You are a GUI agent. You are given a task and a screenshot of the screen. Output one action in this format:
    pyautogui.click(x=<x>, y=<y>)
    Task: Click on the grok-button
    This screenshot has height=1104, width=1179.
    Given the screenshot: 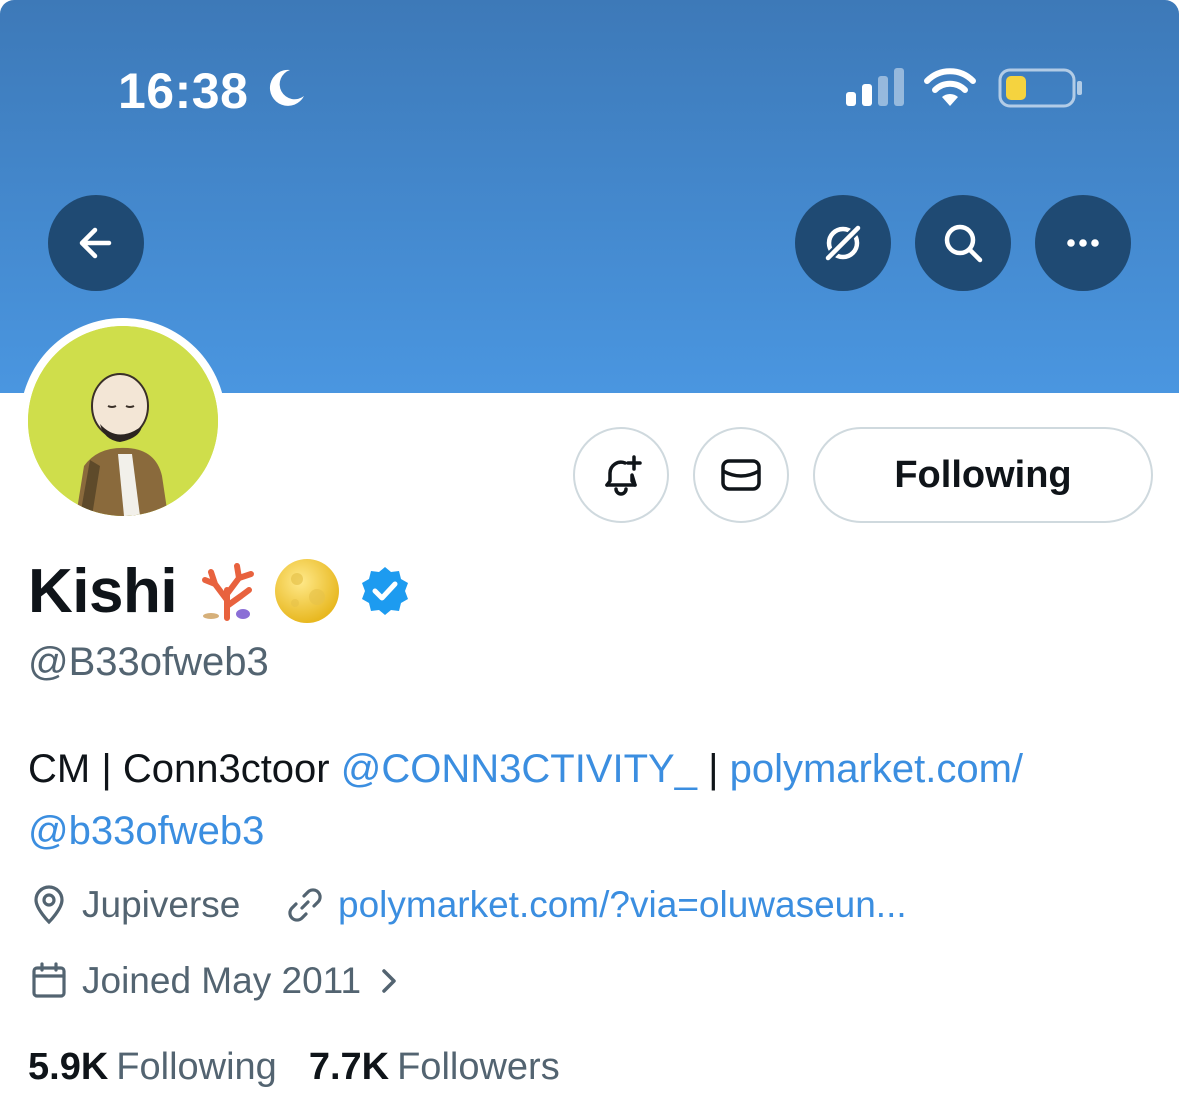 What is the action you would take?
    pyautogui.click(x=843, y=243)
    